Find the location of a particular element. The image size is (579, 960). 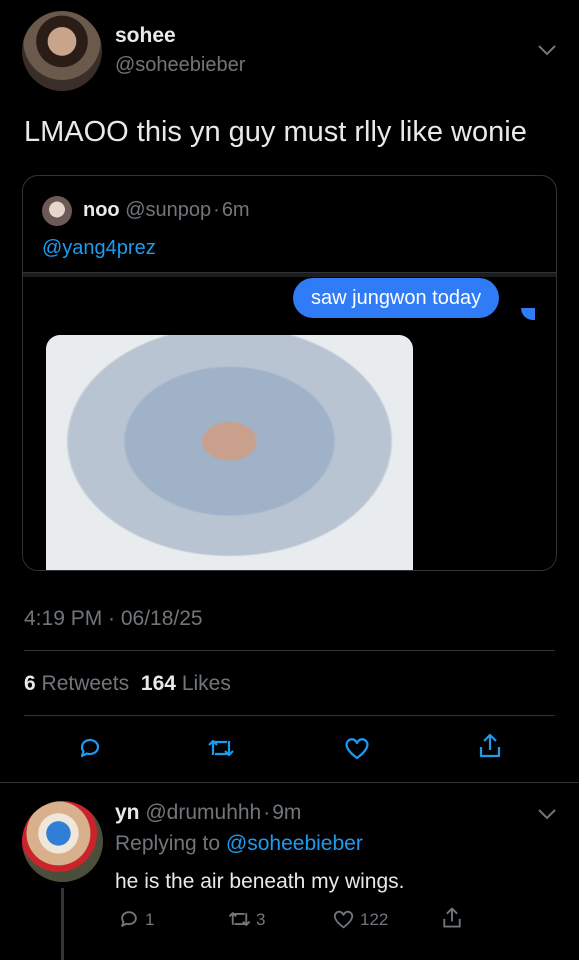

reply-age: 9m is located at coordinates (287, 812).